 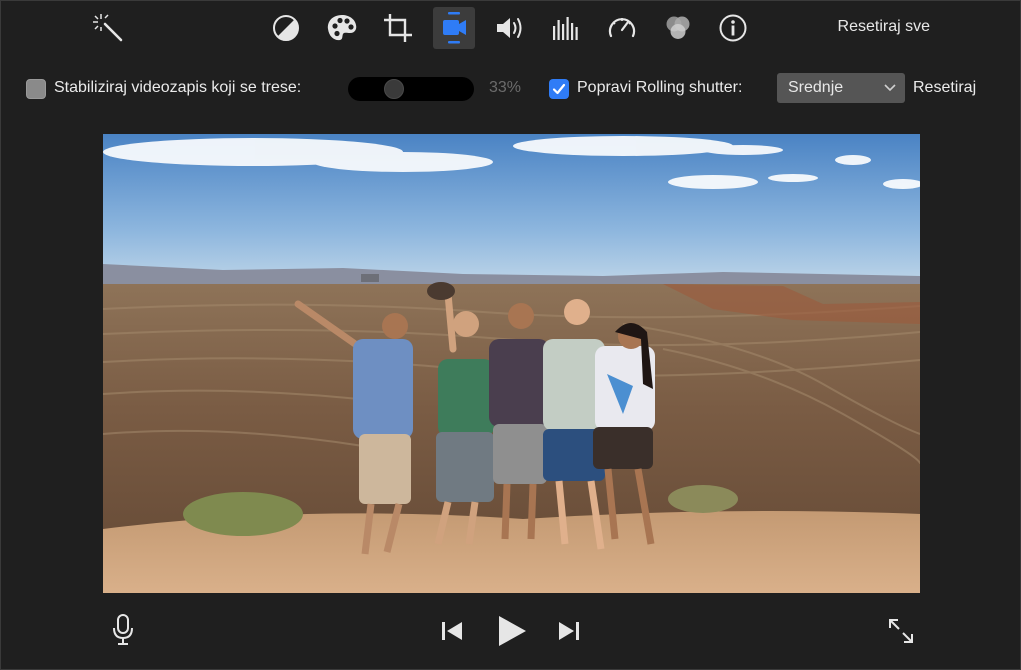 What do you see at coordinates (36, 89) in the screenshot?
I see `stabilize-checkbox` at bounding box center [36, 89].